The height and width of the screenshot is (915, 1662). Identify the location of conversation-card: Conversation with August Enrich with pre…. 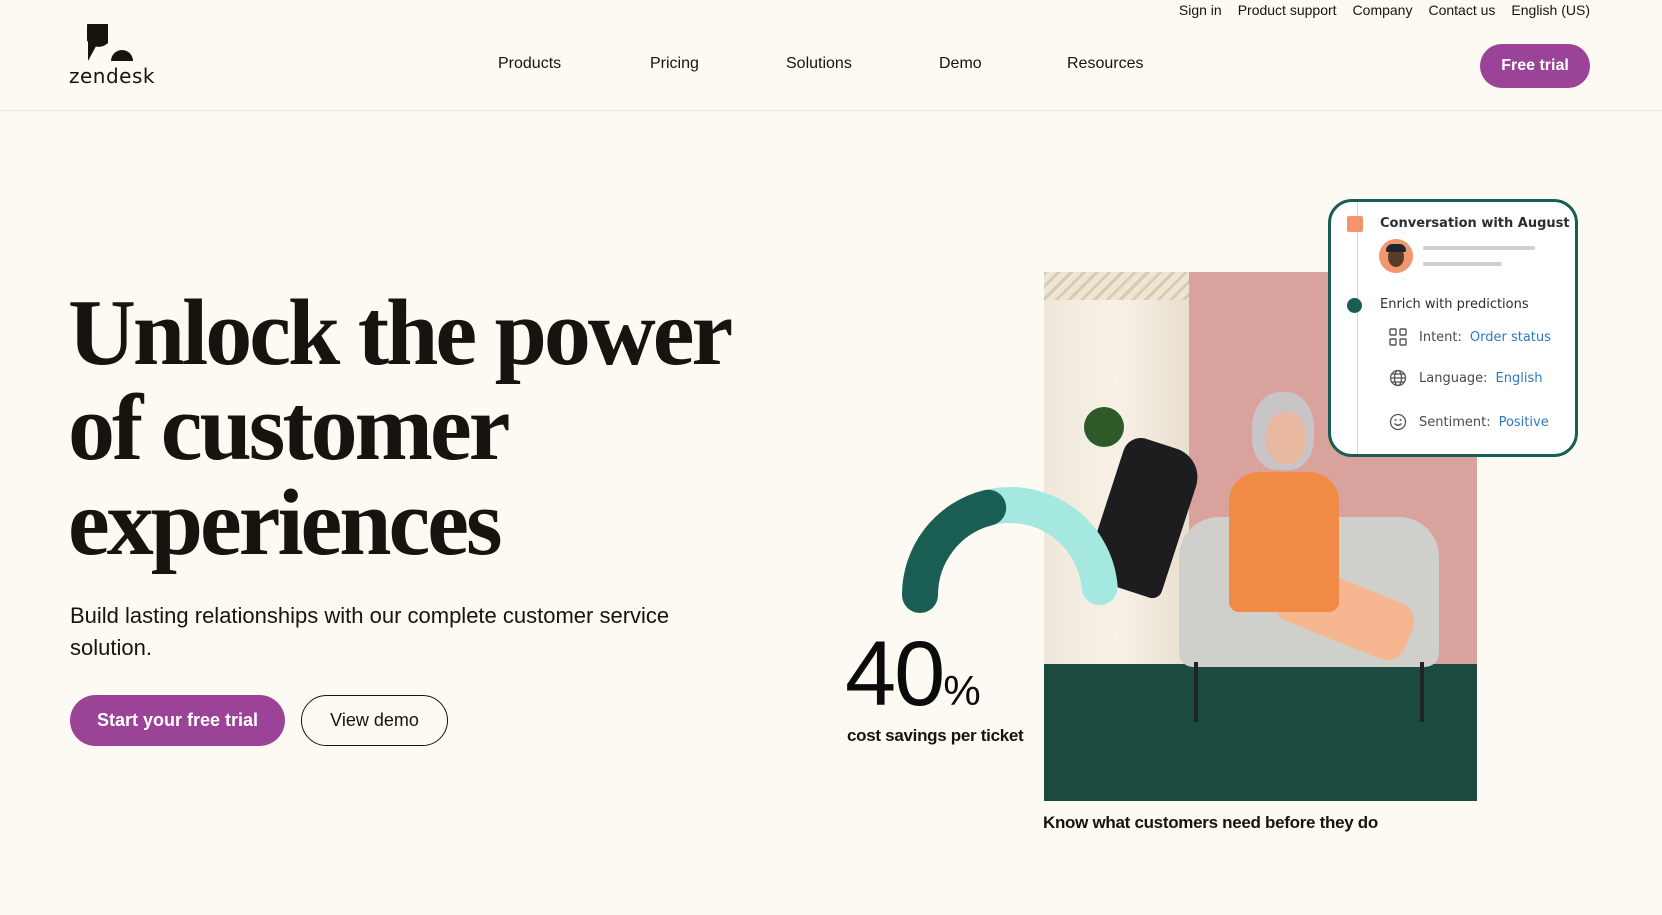
(1453, 328).